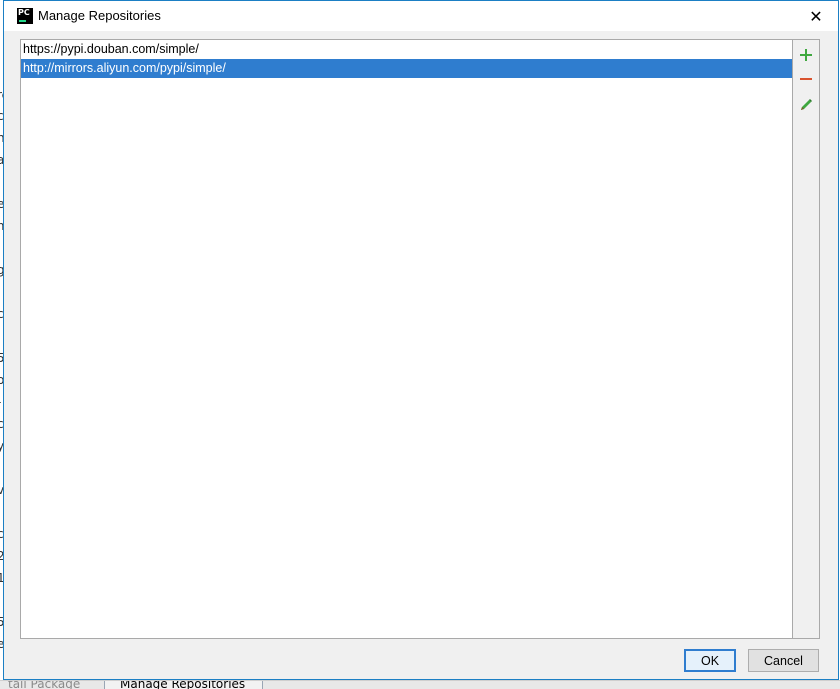  I want to click on repository-toolbar, so click(806, 339).